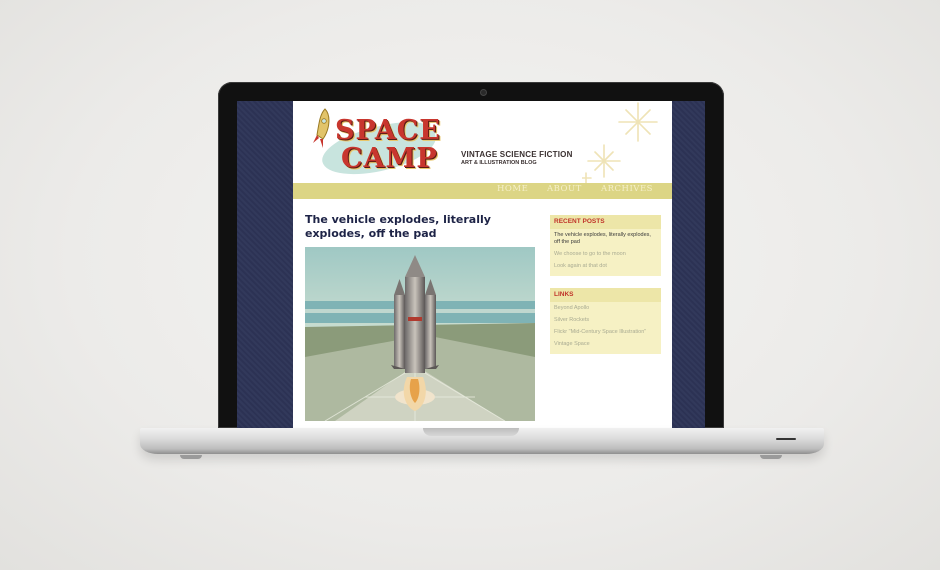  I want to click on tagline-main: VINTAGE SCIENCE FICTION, so click(517, 154).